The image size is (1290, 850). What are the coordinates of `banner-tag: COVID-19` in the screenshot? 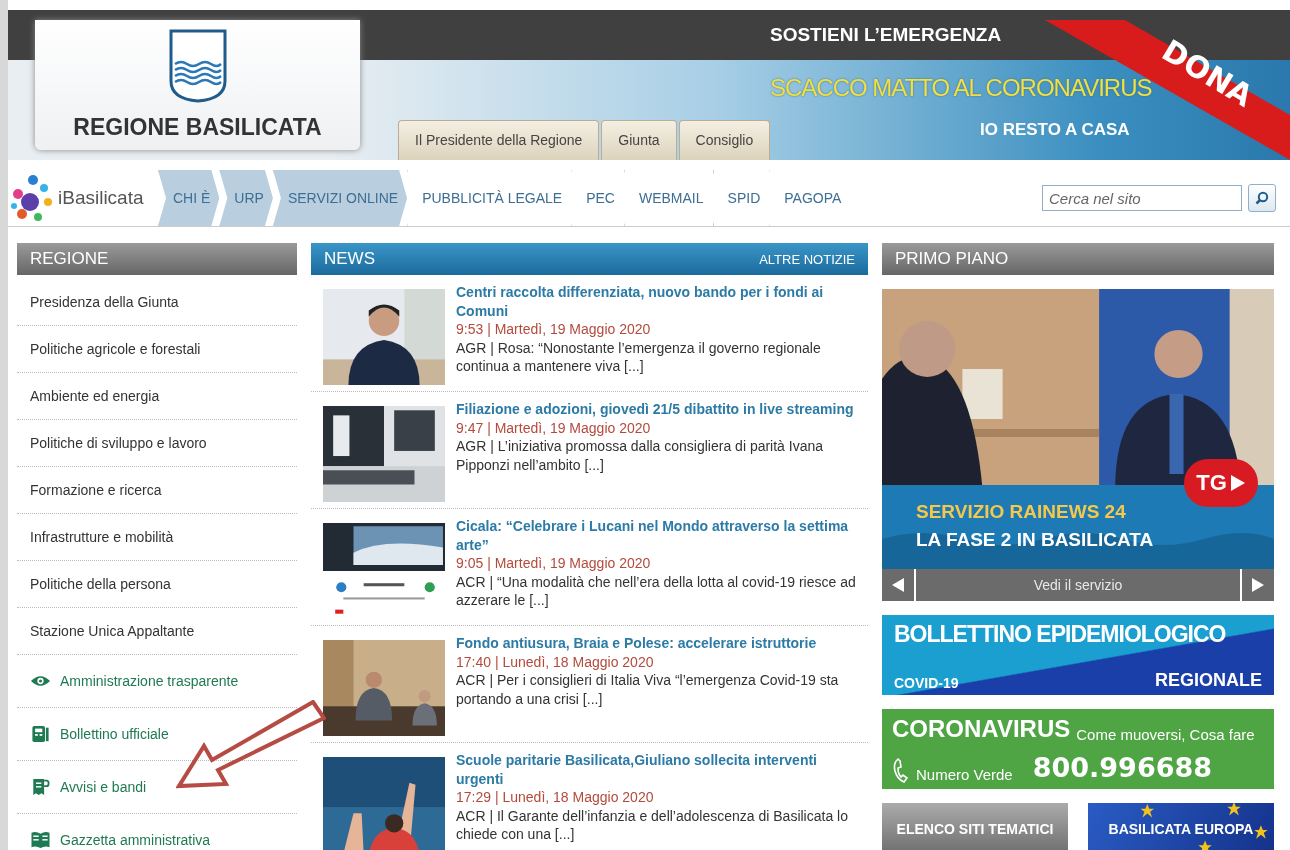 It's located at (926, 683).